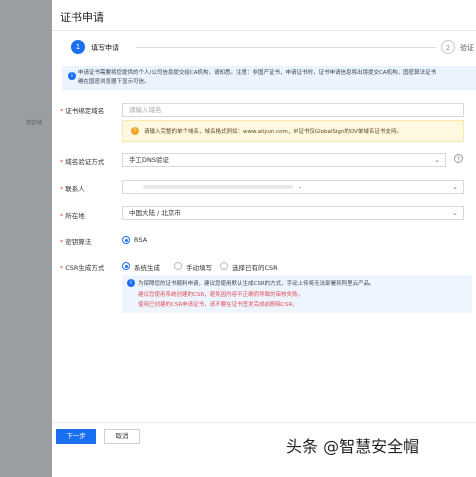 The height and width of the screenshot is (477, 476). I want to click on location-value: 中国大陆 / 北京市, so click(155, 213).